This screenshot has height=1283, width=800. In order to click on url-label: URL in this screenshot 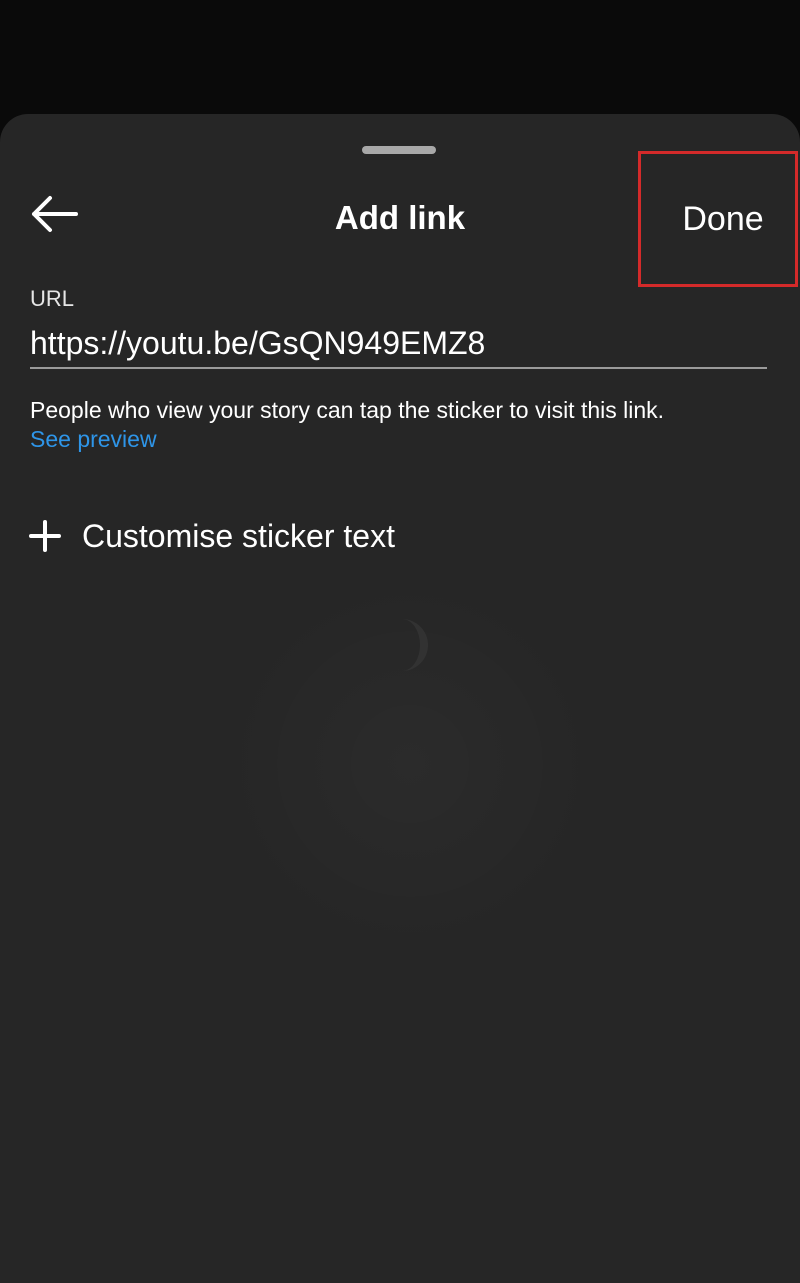, I will do `click(52, 298)`.